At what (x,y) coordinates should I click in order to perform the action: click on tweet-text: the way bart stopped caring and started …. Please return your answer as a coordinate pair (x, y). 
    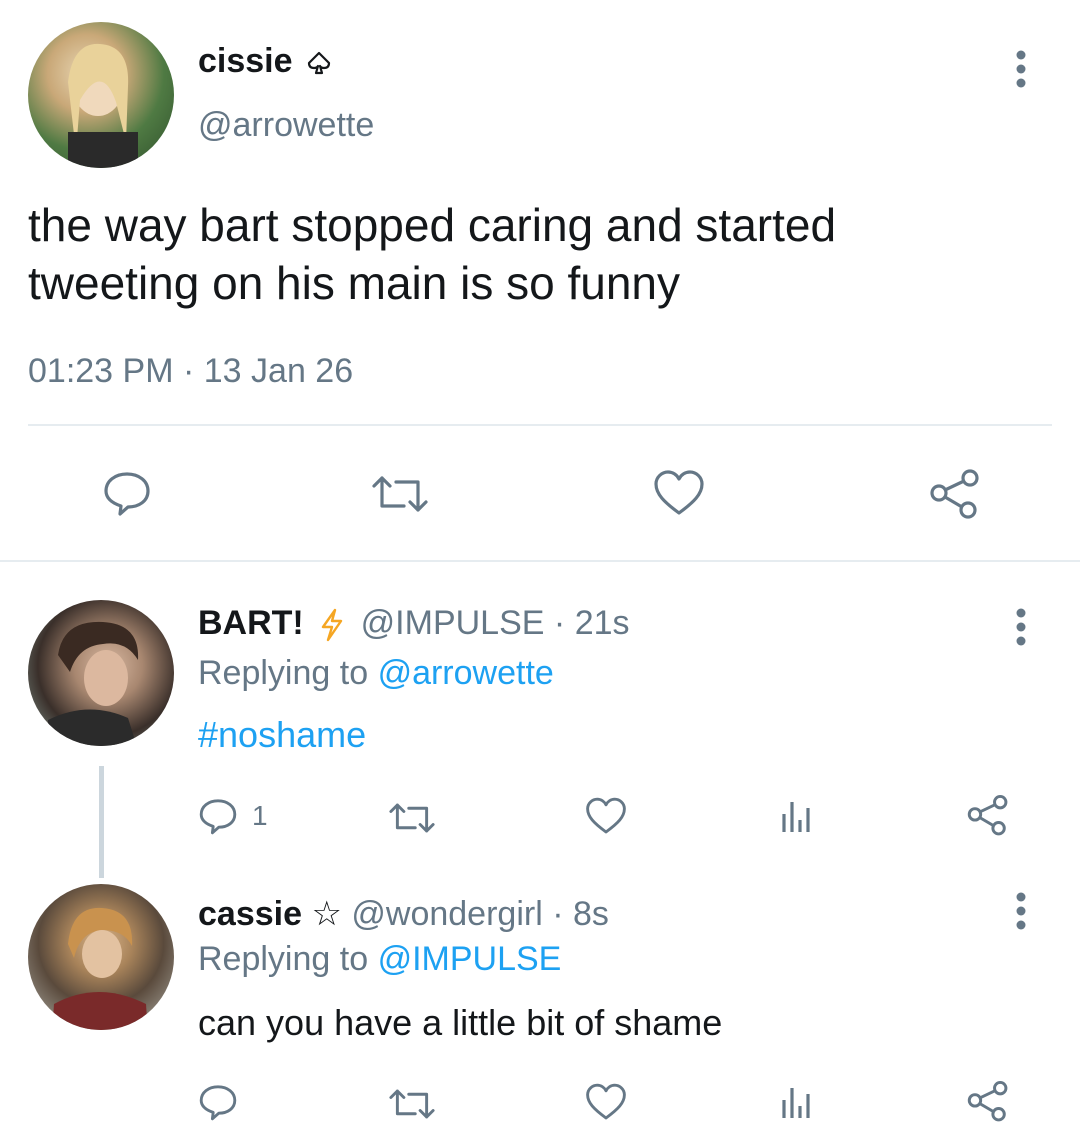
    Looking at the image, I should click on (432, 254).